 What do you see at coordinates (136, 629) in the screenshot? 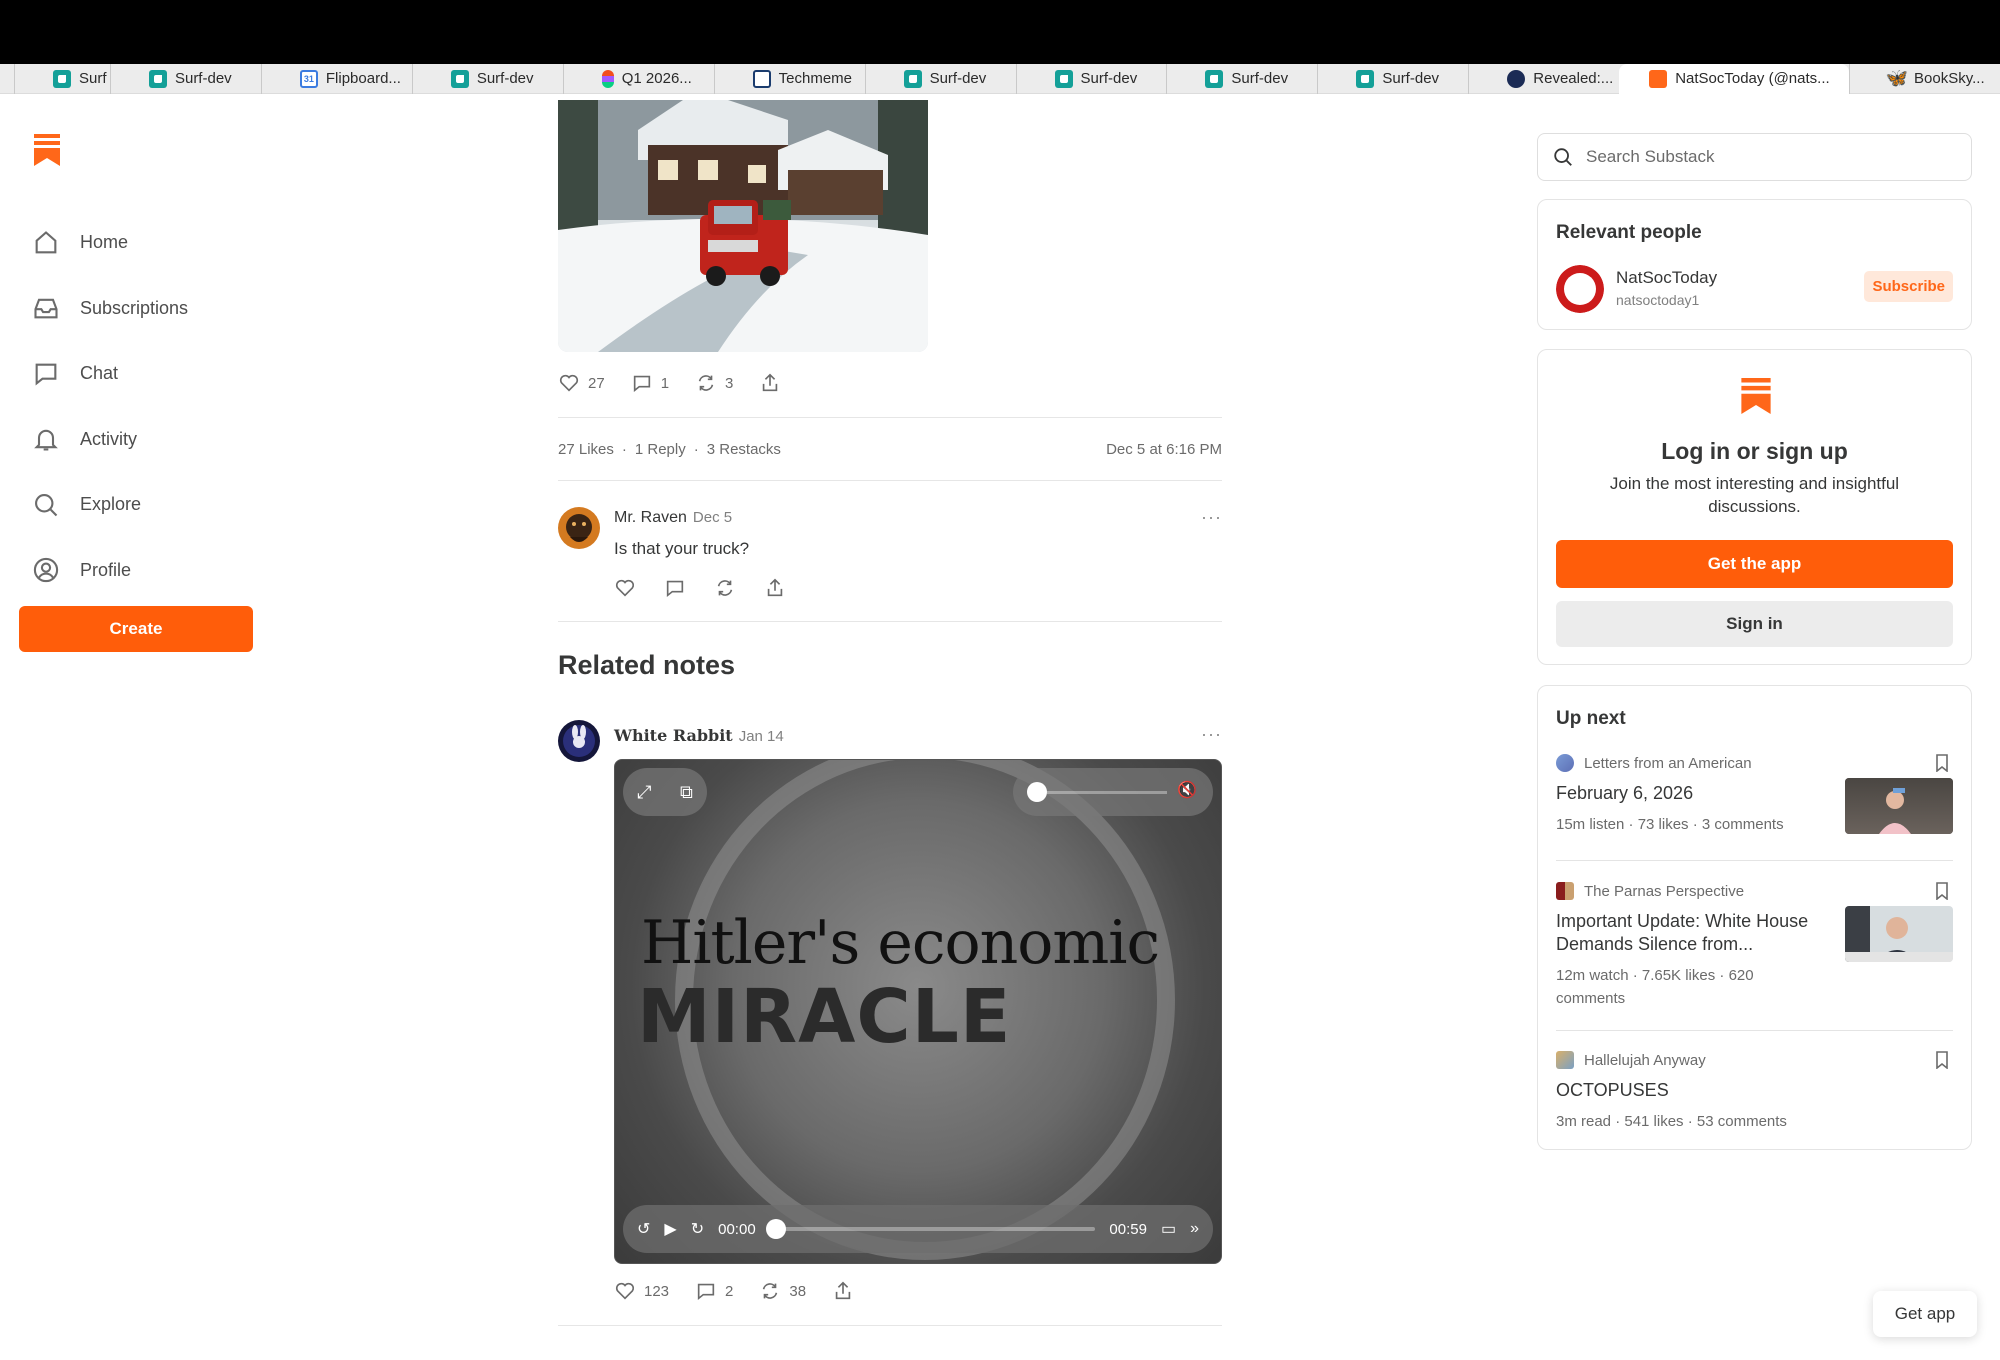
I see `create-button: Create` at bounding box center [136, 629].